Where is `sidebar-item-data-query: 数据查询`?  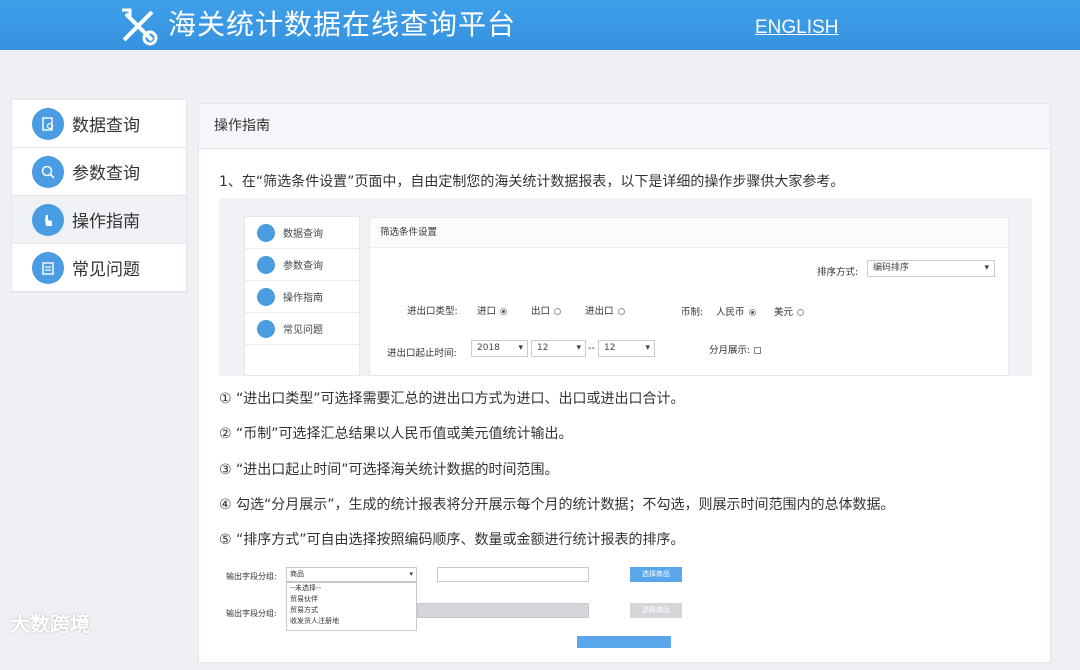 sidebar-item-data-query: 数据查询 is located at coordinates (99, 124).